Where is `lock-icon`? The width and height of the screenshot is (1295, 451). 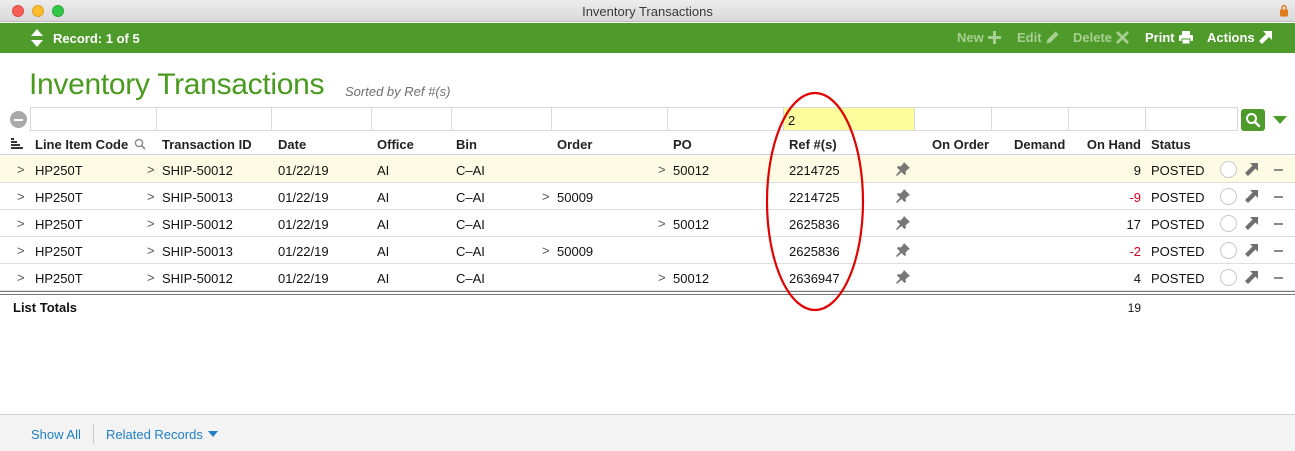 lock-icon is located at coordinates (1284, 10).